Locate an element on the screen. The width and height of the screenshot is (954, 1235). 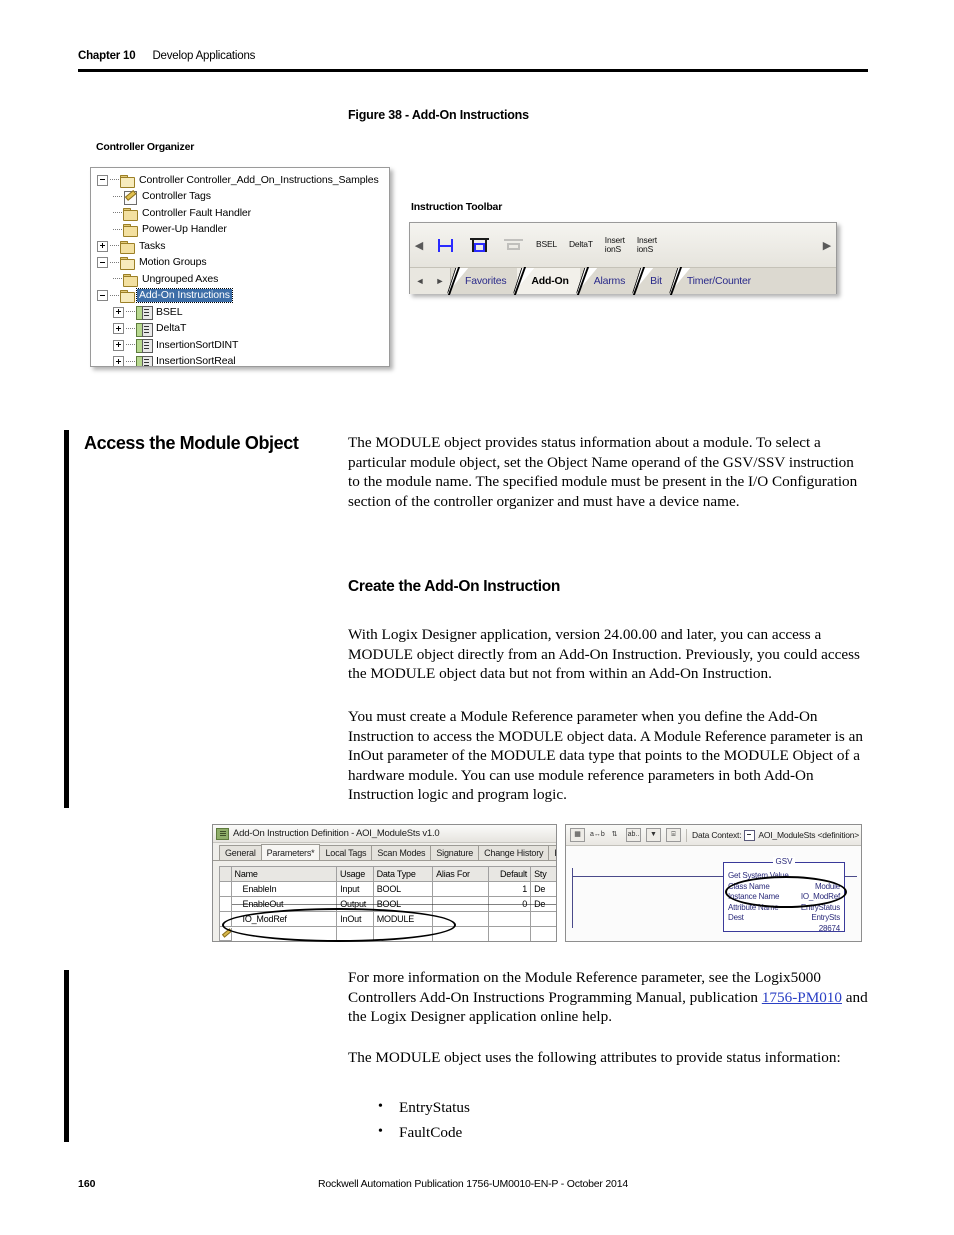
cell-usage: InOut is located at coordinates (355, 919).